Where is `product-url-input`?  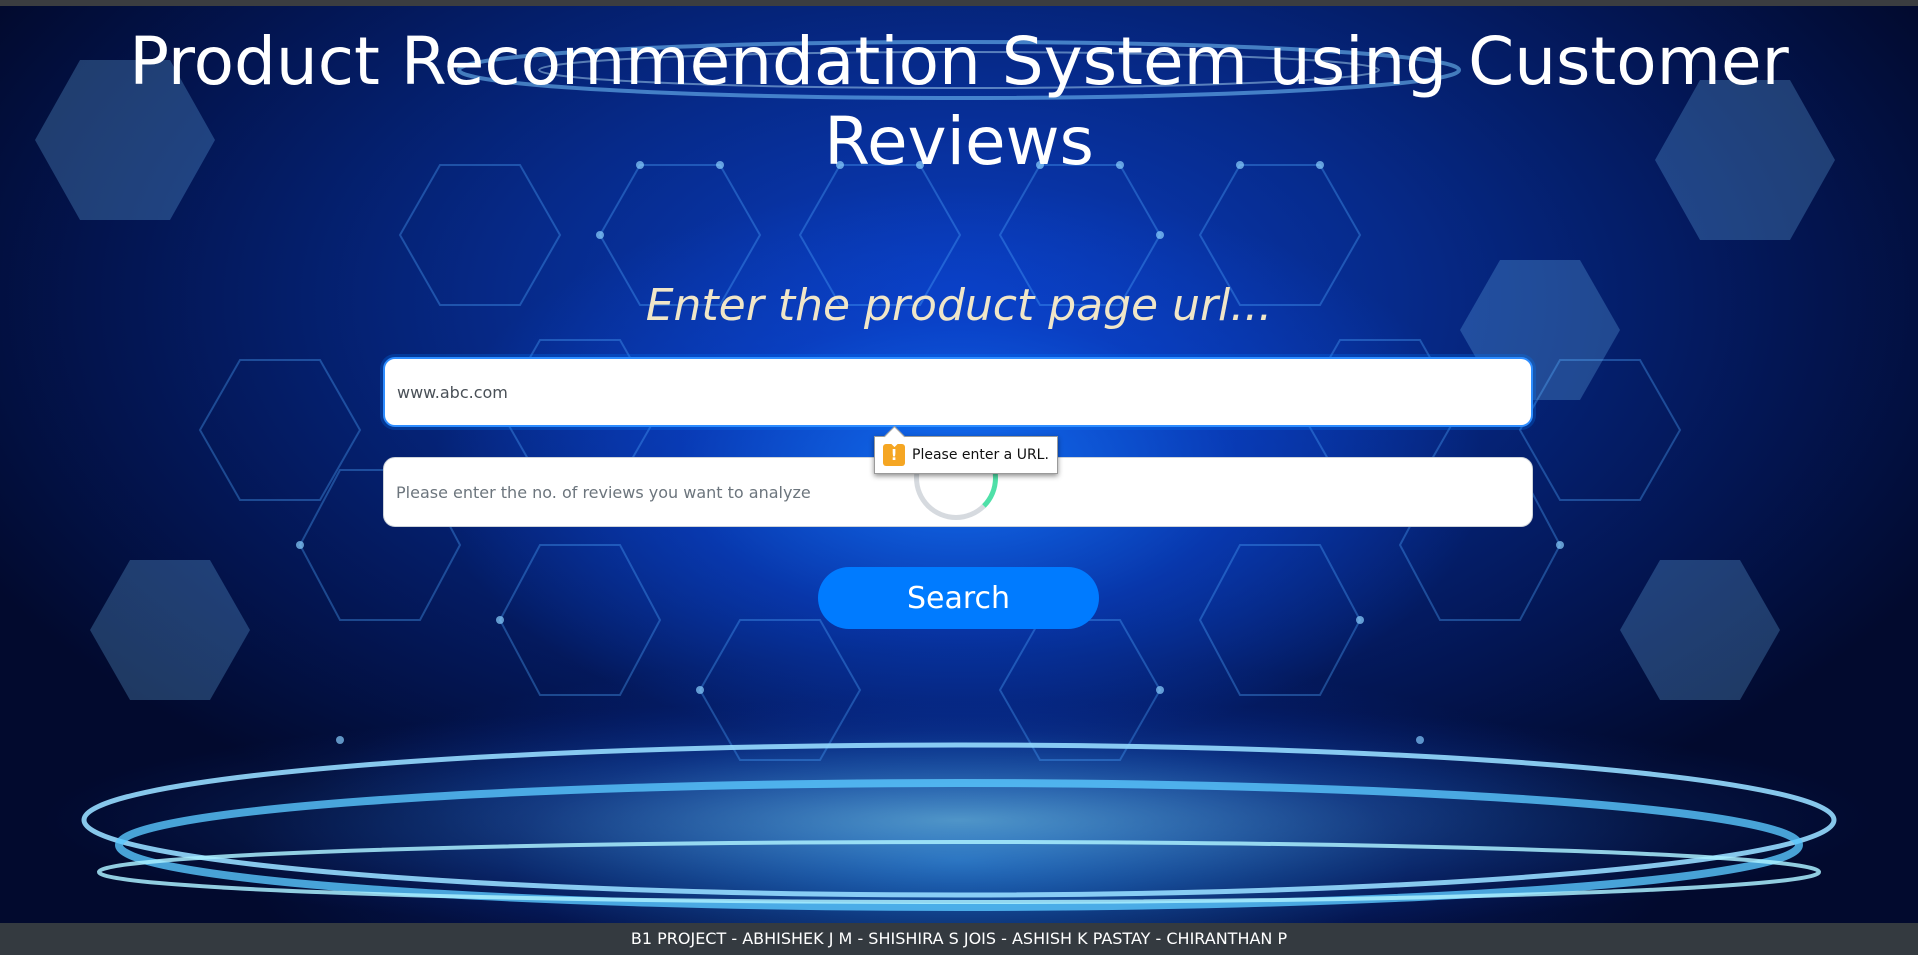
product-url-input is located at coordinates (958, 392).